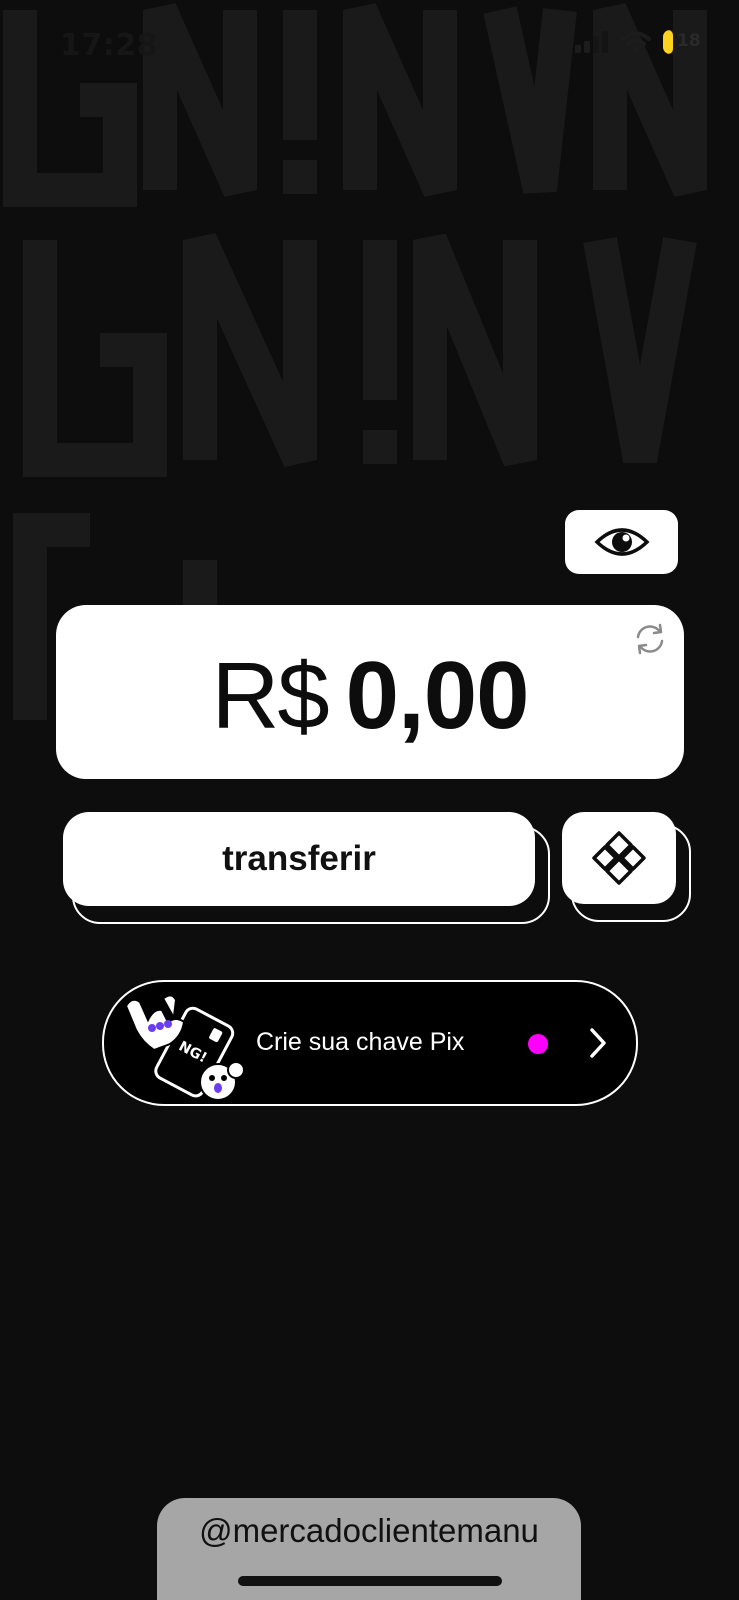 This screenshot has width=739, height=1600. I want to click on battery-icon: 18, so click(683, 42).